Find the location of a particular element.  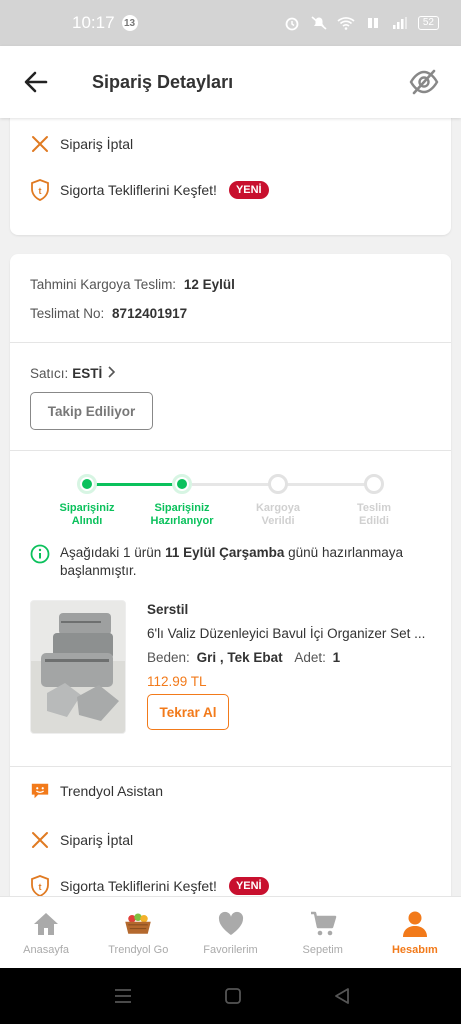

notification-count-badge: 13 is located at coordinates (129, 23).